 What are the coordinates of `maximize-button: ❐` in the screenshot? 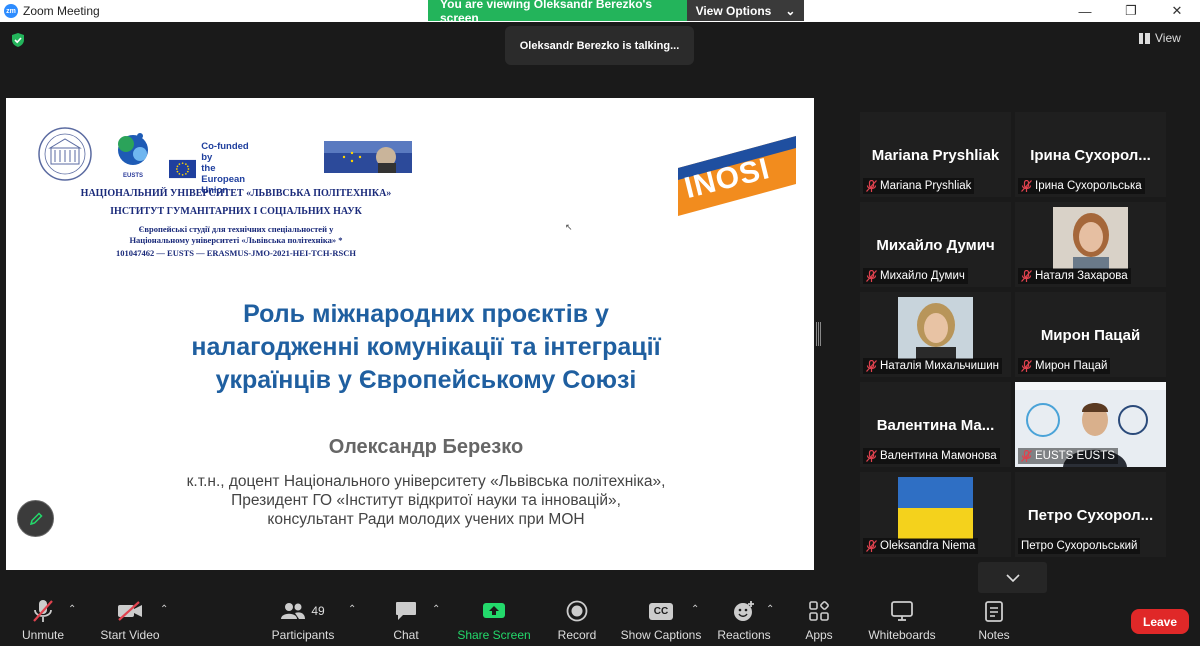 It's located at (1131, 11).